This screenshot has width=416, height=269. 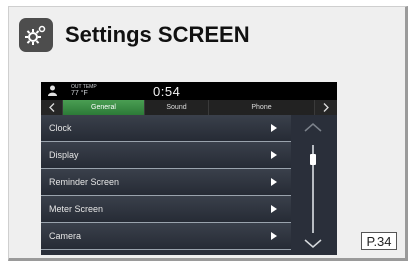 What do you see at coordinates (262, 107) in the screenshot?
I see `tab-phone: Phone` at bounding box center [262, 107].